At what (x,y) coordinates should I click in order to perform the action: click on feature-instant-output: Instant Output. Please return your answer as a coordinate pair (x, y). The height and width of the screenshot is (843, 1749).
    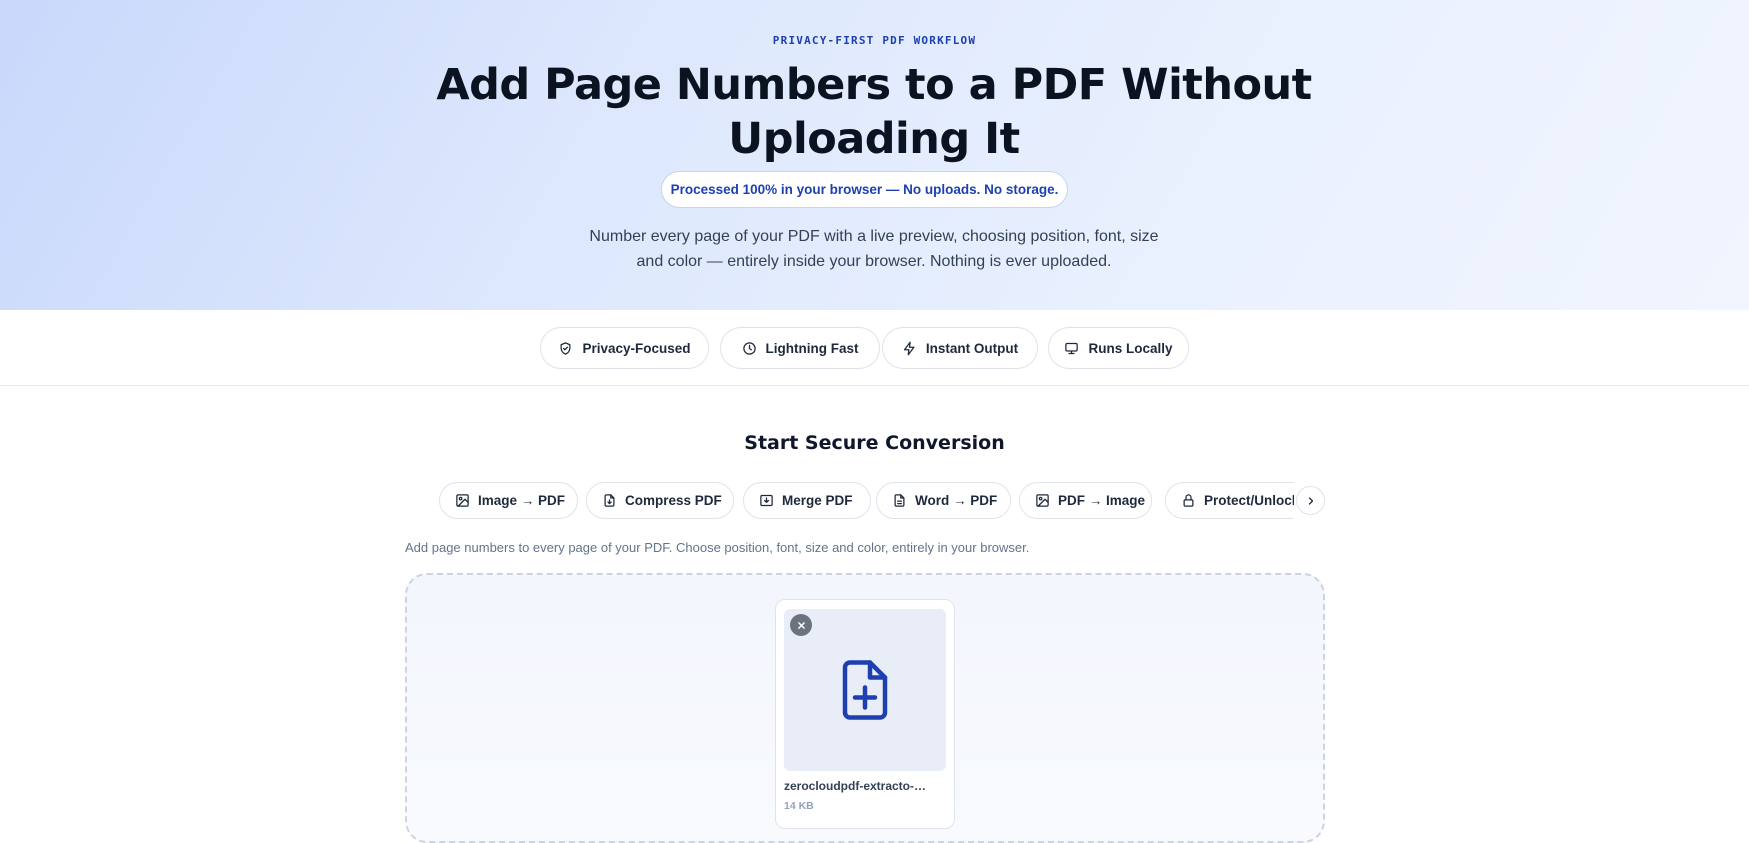
    Looking at the image, I should click on (960, 348).